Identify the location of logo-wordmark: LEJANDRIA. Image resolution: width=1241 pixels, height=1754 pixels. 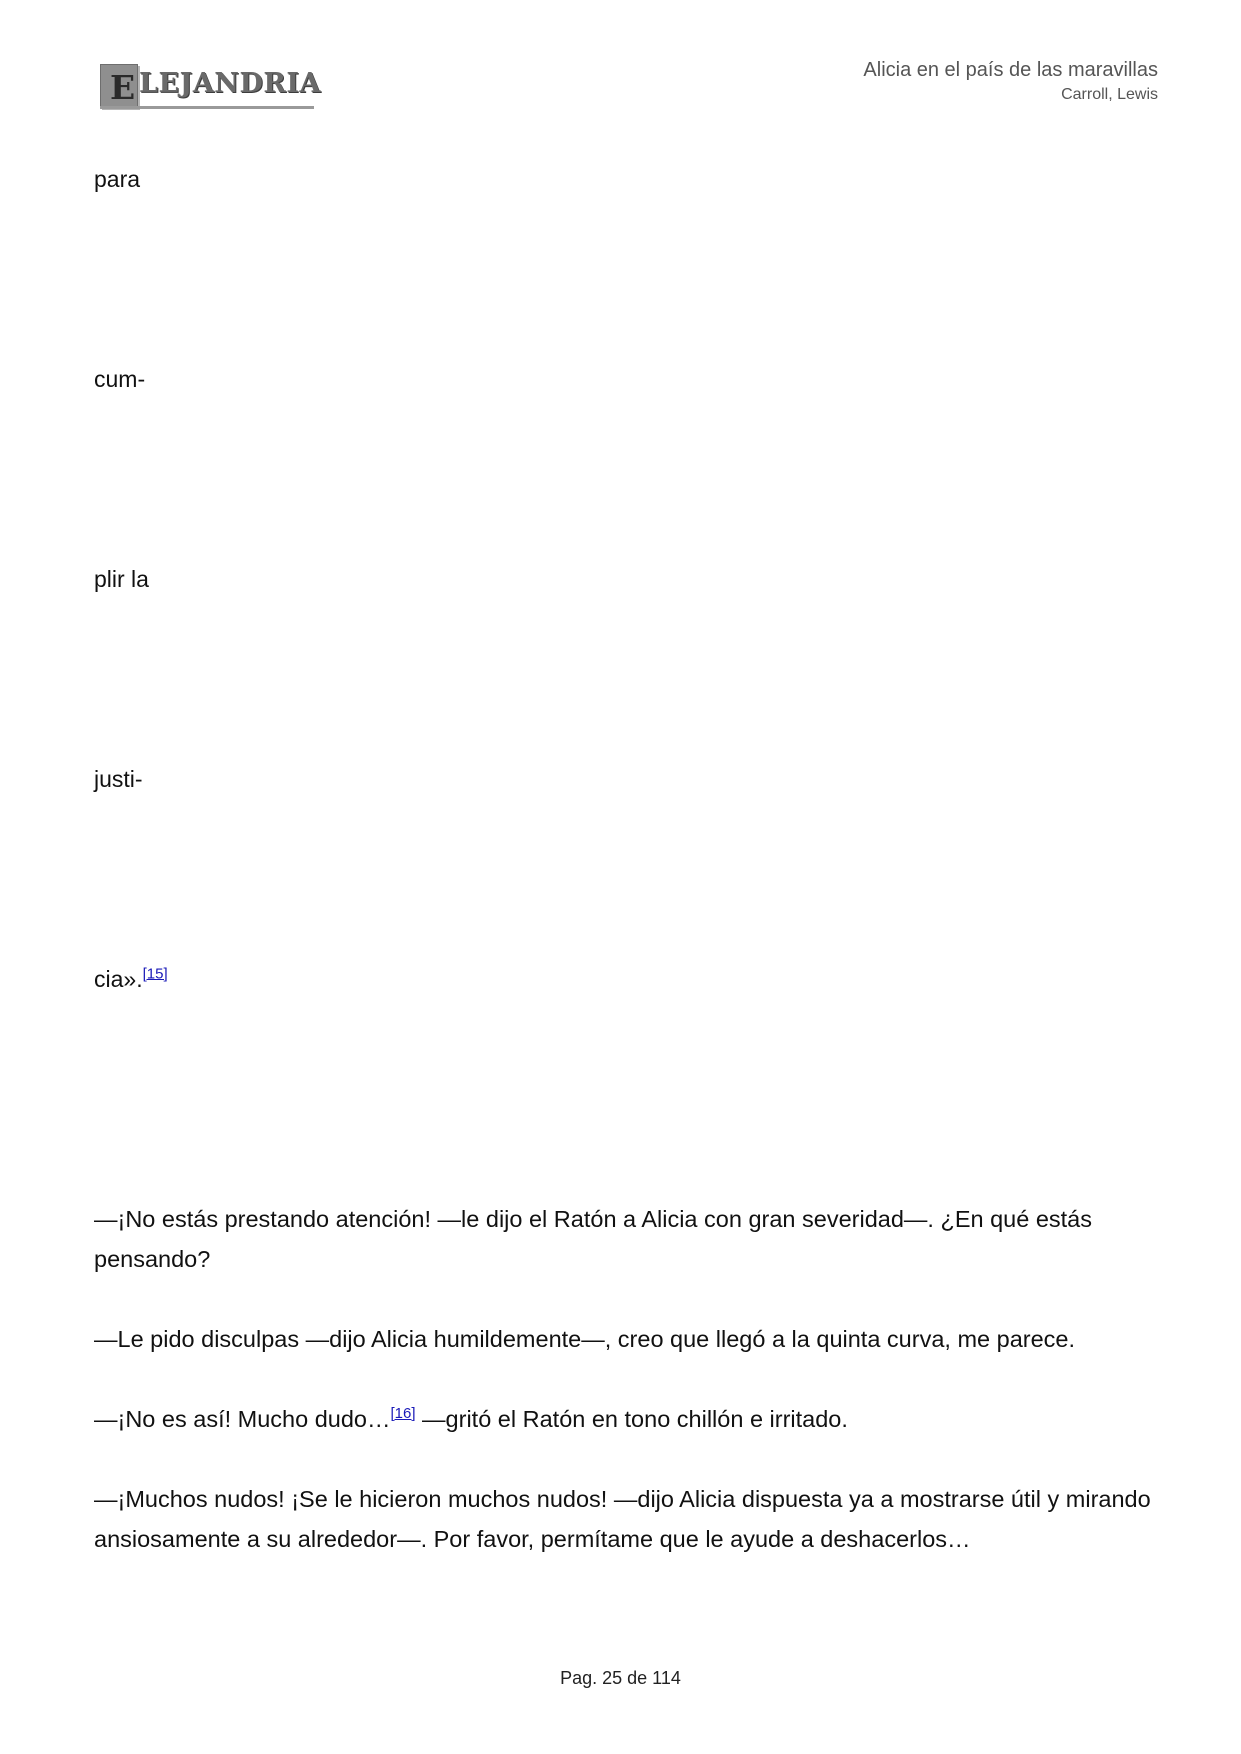
(230, 83).